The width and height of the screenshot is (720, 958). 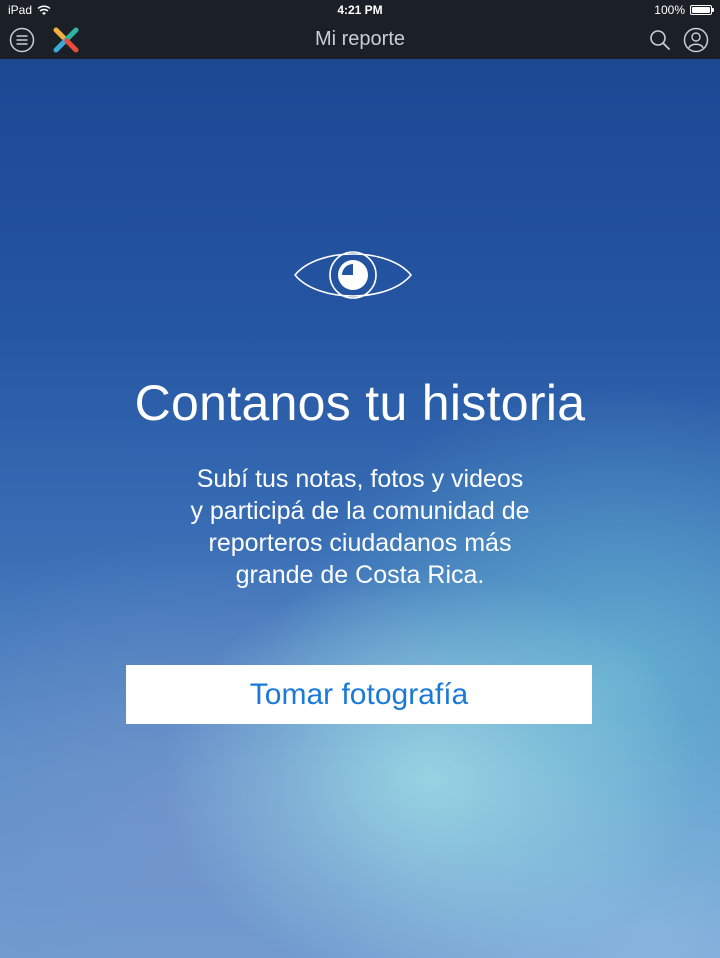 What do you see at coordinates (360, 543) in the screenshot?
I see `description-line: reporteros ciudadanos más` at bounding box center [360, 543].